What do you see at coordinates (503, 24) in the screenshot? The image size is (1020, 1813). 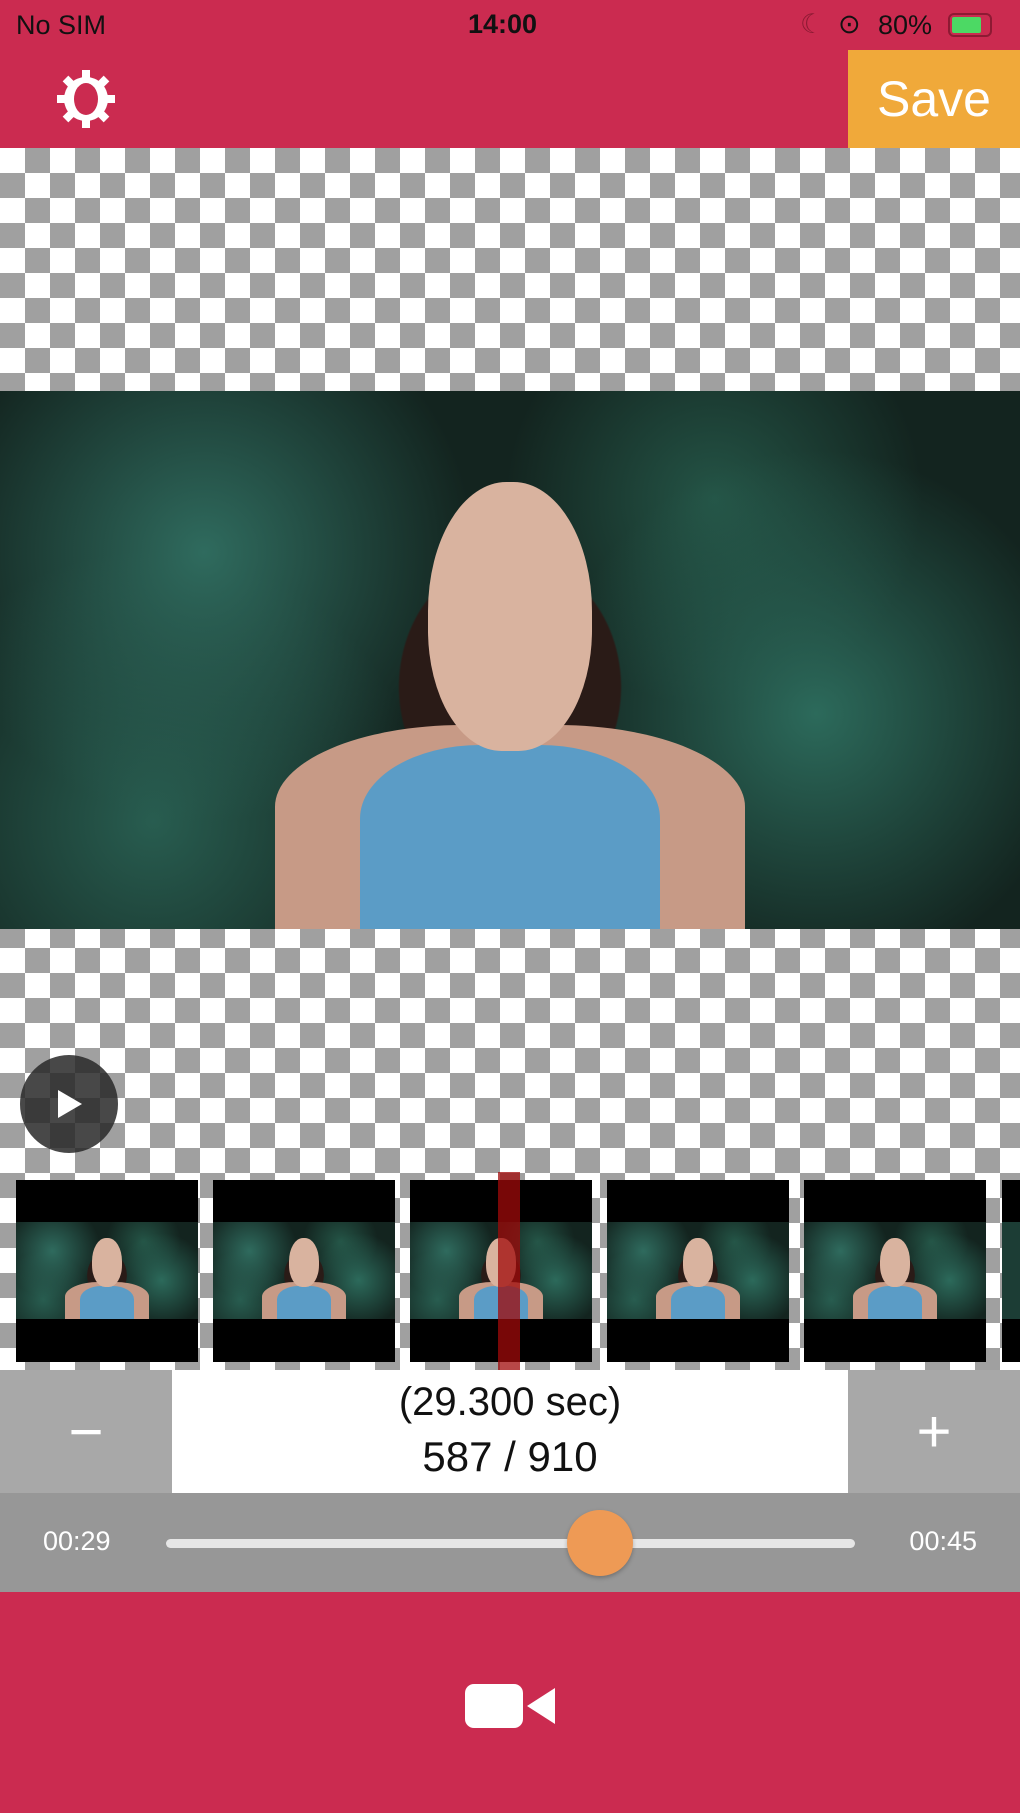 I see `clock: 14:00` at bounding box center [503, 24].